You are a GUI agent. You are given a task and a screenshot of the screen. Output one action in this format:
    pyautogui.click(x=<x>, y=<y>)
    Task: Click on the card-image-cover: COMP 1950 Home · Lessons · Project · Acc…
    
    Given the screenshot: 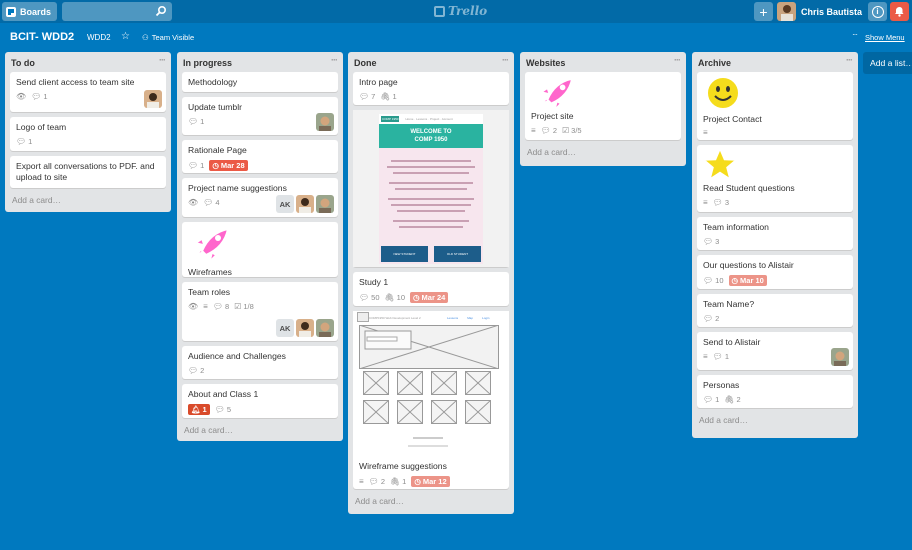 What is the action you would take?
    pyautogui.click(x=431, y=188)
    